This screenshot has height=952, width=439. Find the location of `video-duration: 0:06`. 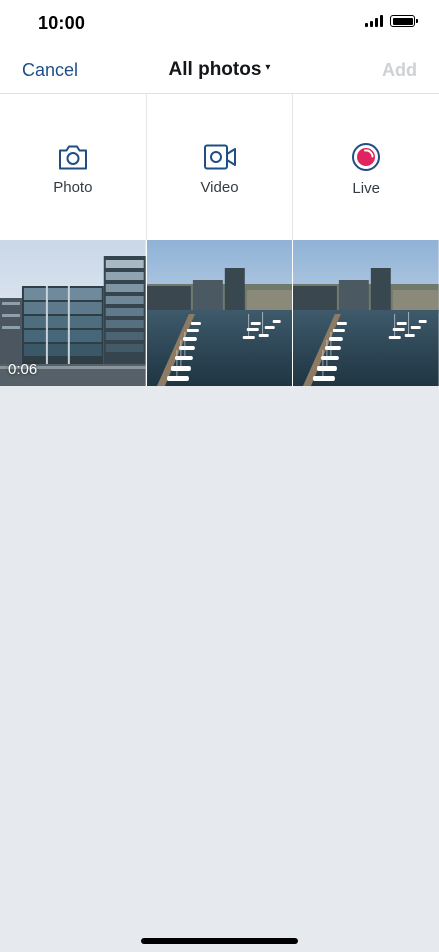

video-duration: 0:06 is located at coordinates (23, 369).